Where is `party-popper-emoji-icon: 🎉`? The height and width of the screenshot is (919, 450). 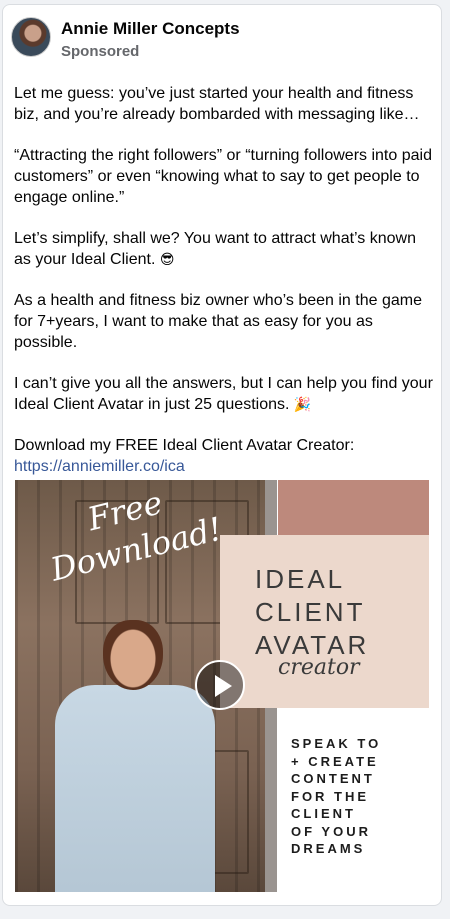
party-popper-emoji-icon: 🎉 is located at coordinates (302, 404).